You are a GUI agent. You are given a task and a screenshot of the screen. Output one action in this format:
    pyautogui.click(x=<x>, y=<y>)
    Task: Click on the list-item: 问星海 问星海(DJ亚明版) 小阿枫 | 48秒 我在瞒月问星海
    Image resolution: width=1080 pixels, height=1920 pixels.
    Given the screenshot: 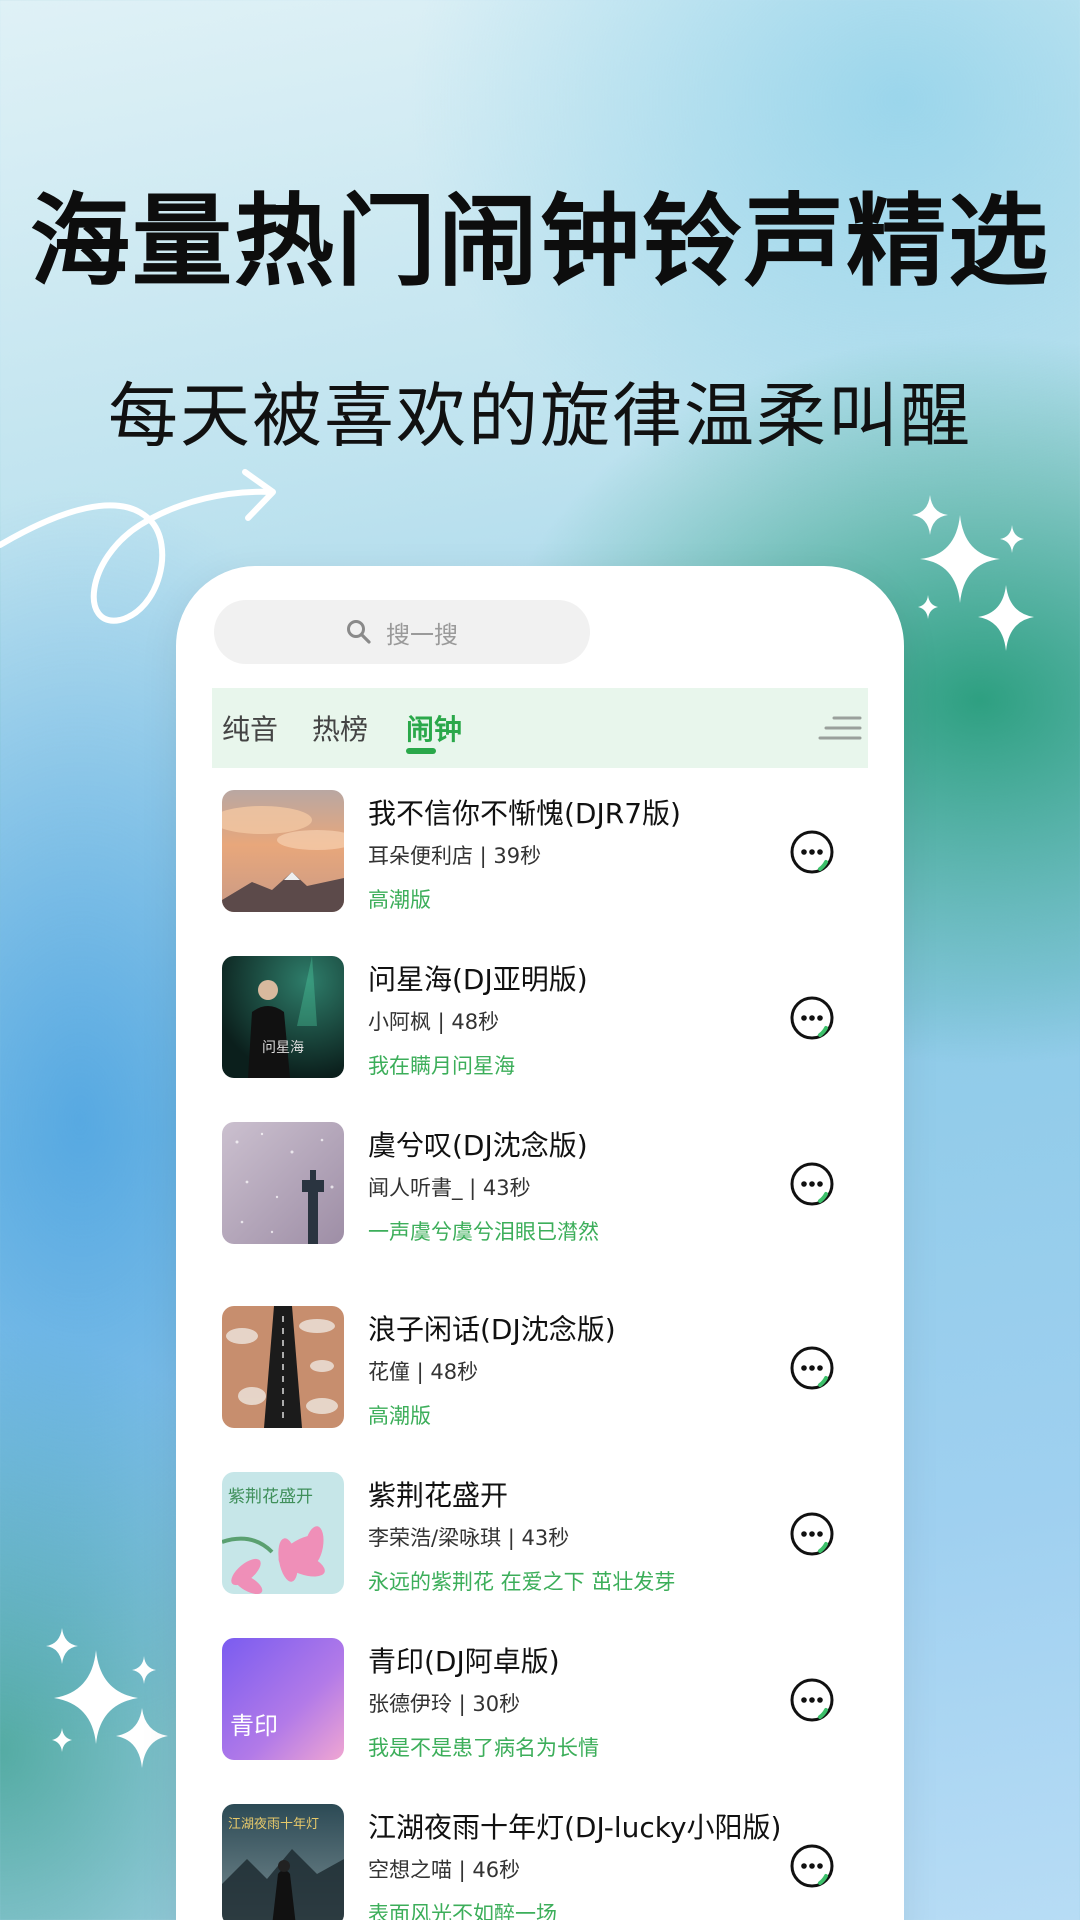 What is the action you would take?
    pyautogui.click(x=542, y=1018)
    